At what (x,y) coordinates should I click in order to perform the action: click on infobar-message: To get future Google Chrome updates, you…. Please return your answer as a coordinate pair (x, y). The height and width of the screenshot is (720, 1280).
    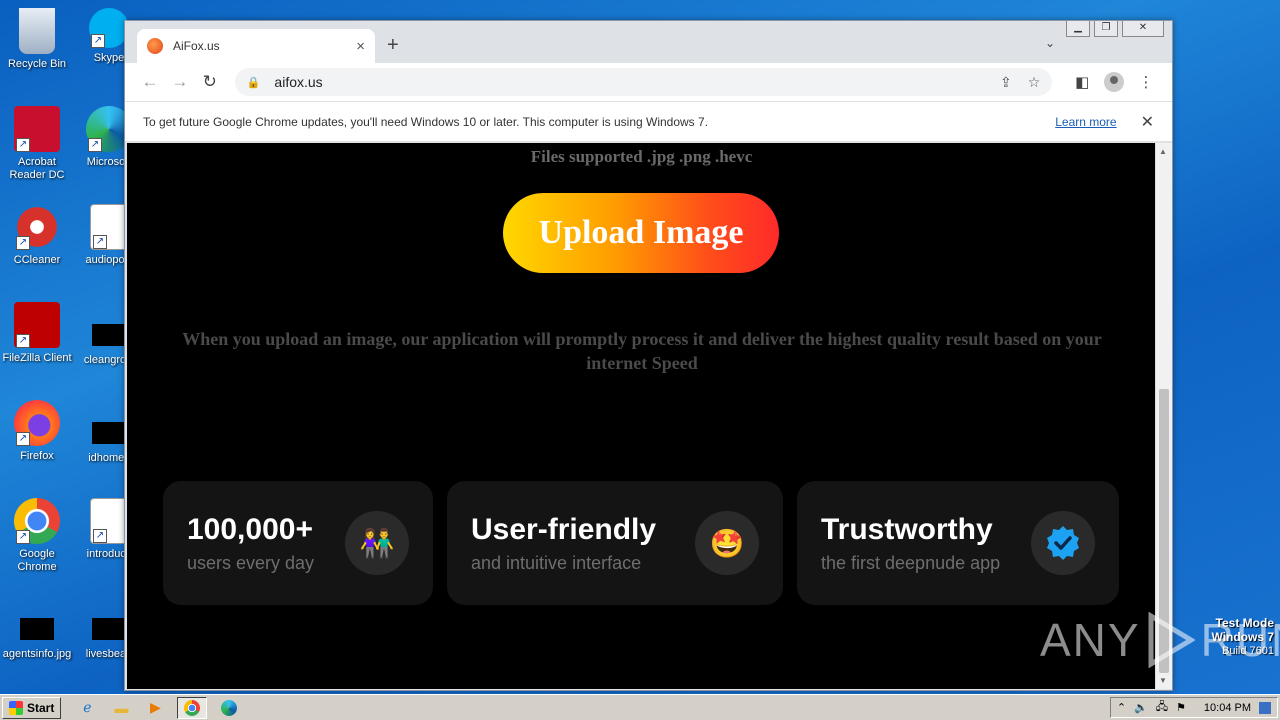
    Looking at the image, I should click on (426, 121).